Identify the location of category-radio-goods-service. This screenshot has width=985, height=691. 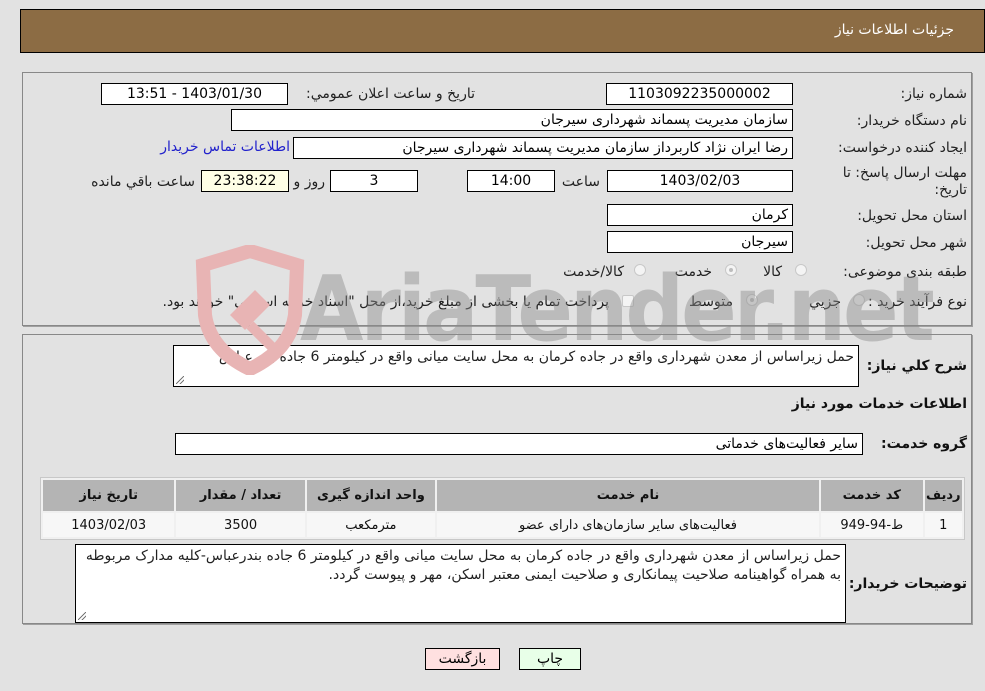
(640, 270).